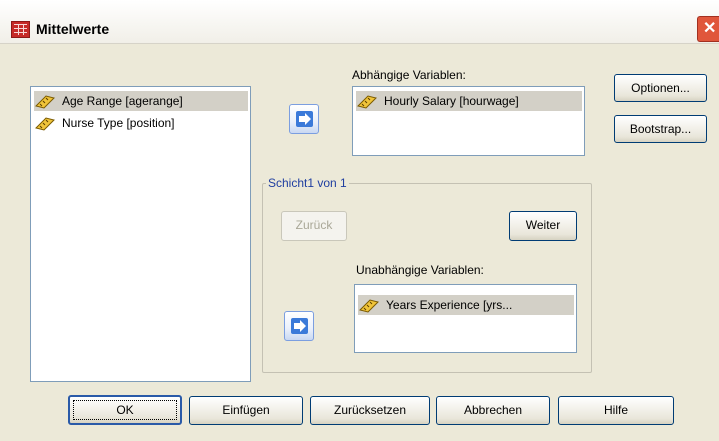 This screenshot has width=719, height=441. I want to click on independent-variables-label: Unabhängige Variablen:, so click(420, 270).